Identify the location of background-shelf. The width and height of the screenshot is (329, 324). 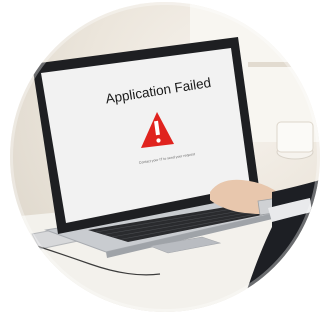
(284, 64).